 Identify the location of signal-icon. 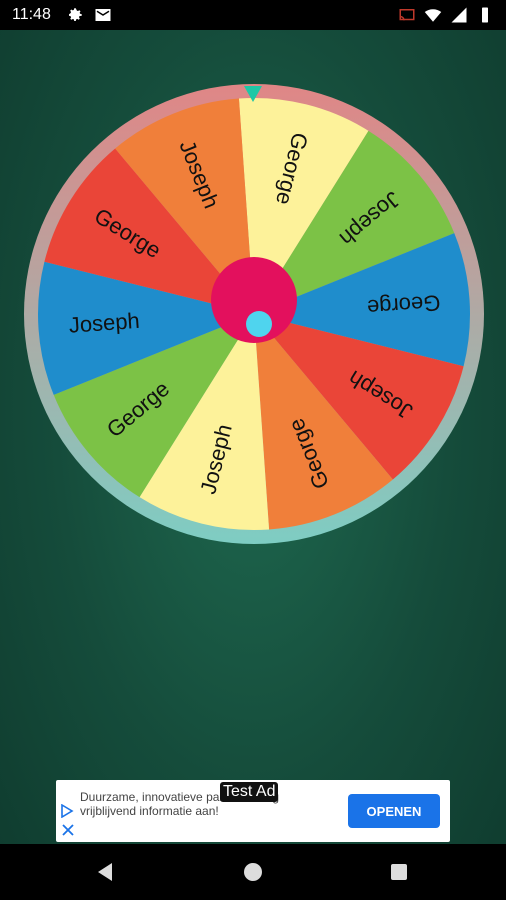
(459, 15).